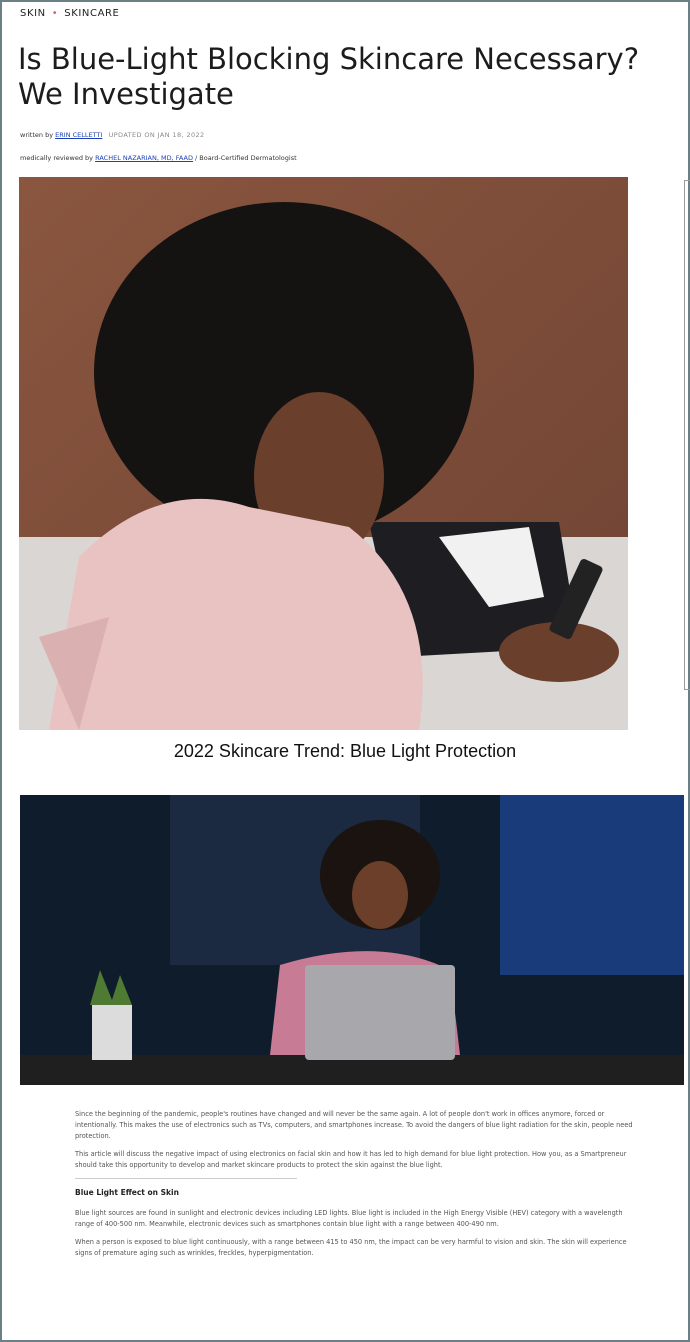 The height and width of the screenshot is (1342, 690). I want to click on author-link: ERIN CELLETTI, so click(78, 135).